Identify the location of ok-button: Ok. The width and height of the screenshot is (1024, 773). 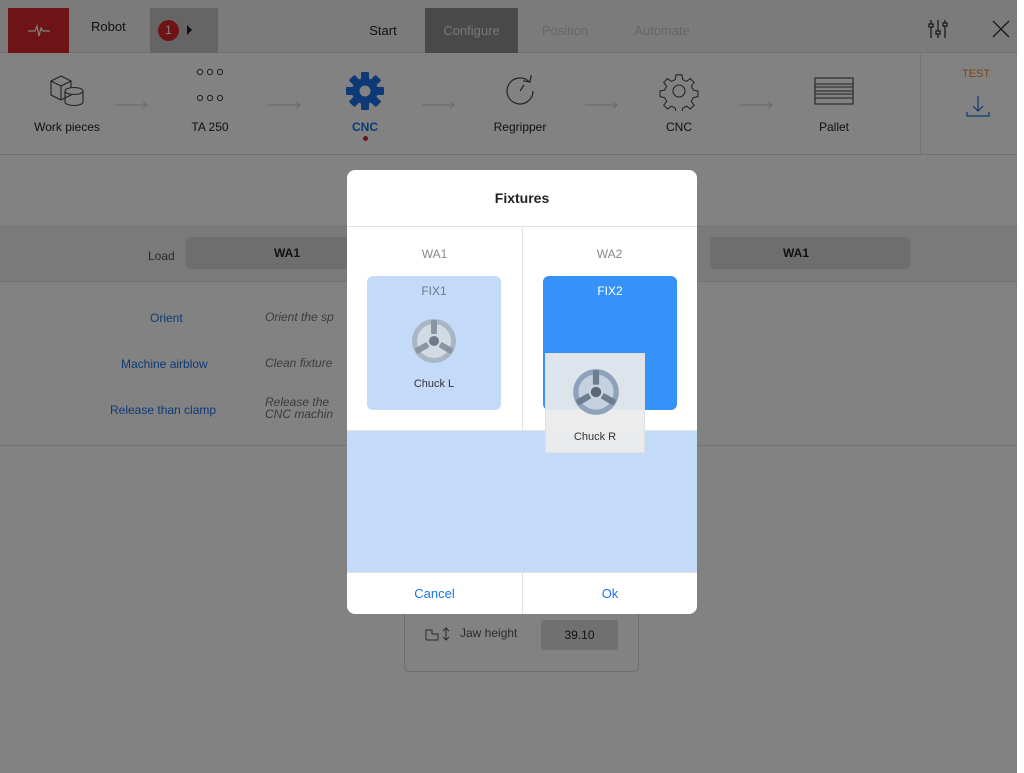
(609, 593).